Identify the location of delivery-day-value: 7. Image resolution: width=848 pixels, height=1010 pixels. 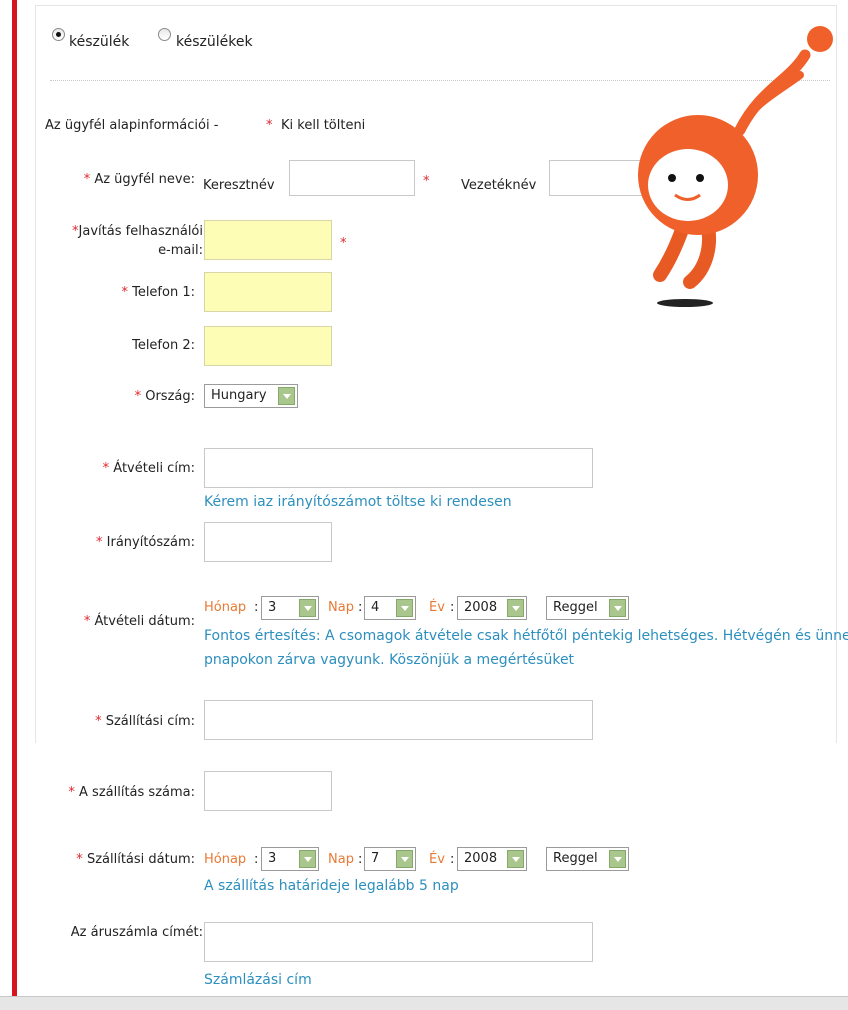
(375, 858).